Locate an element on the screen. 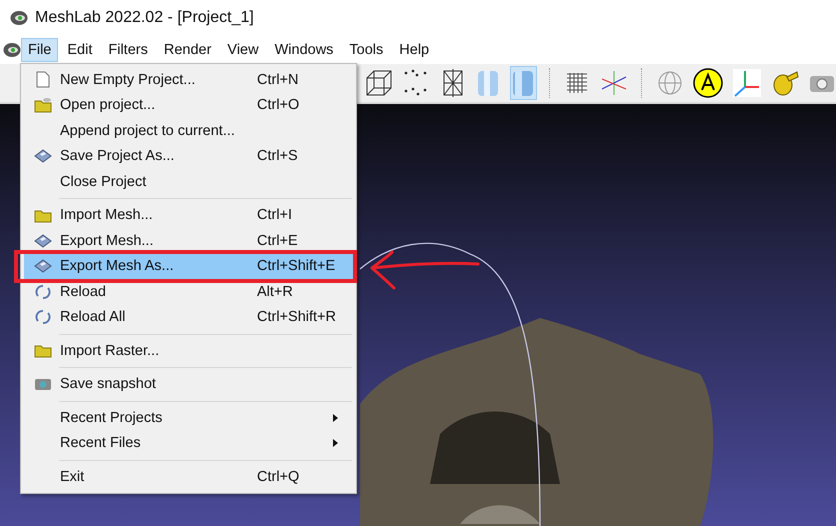  menu-item: Save Project As... Ctrl+S is located at coordinates (188, 156).